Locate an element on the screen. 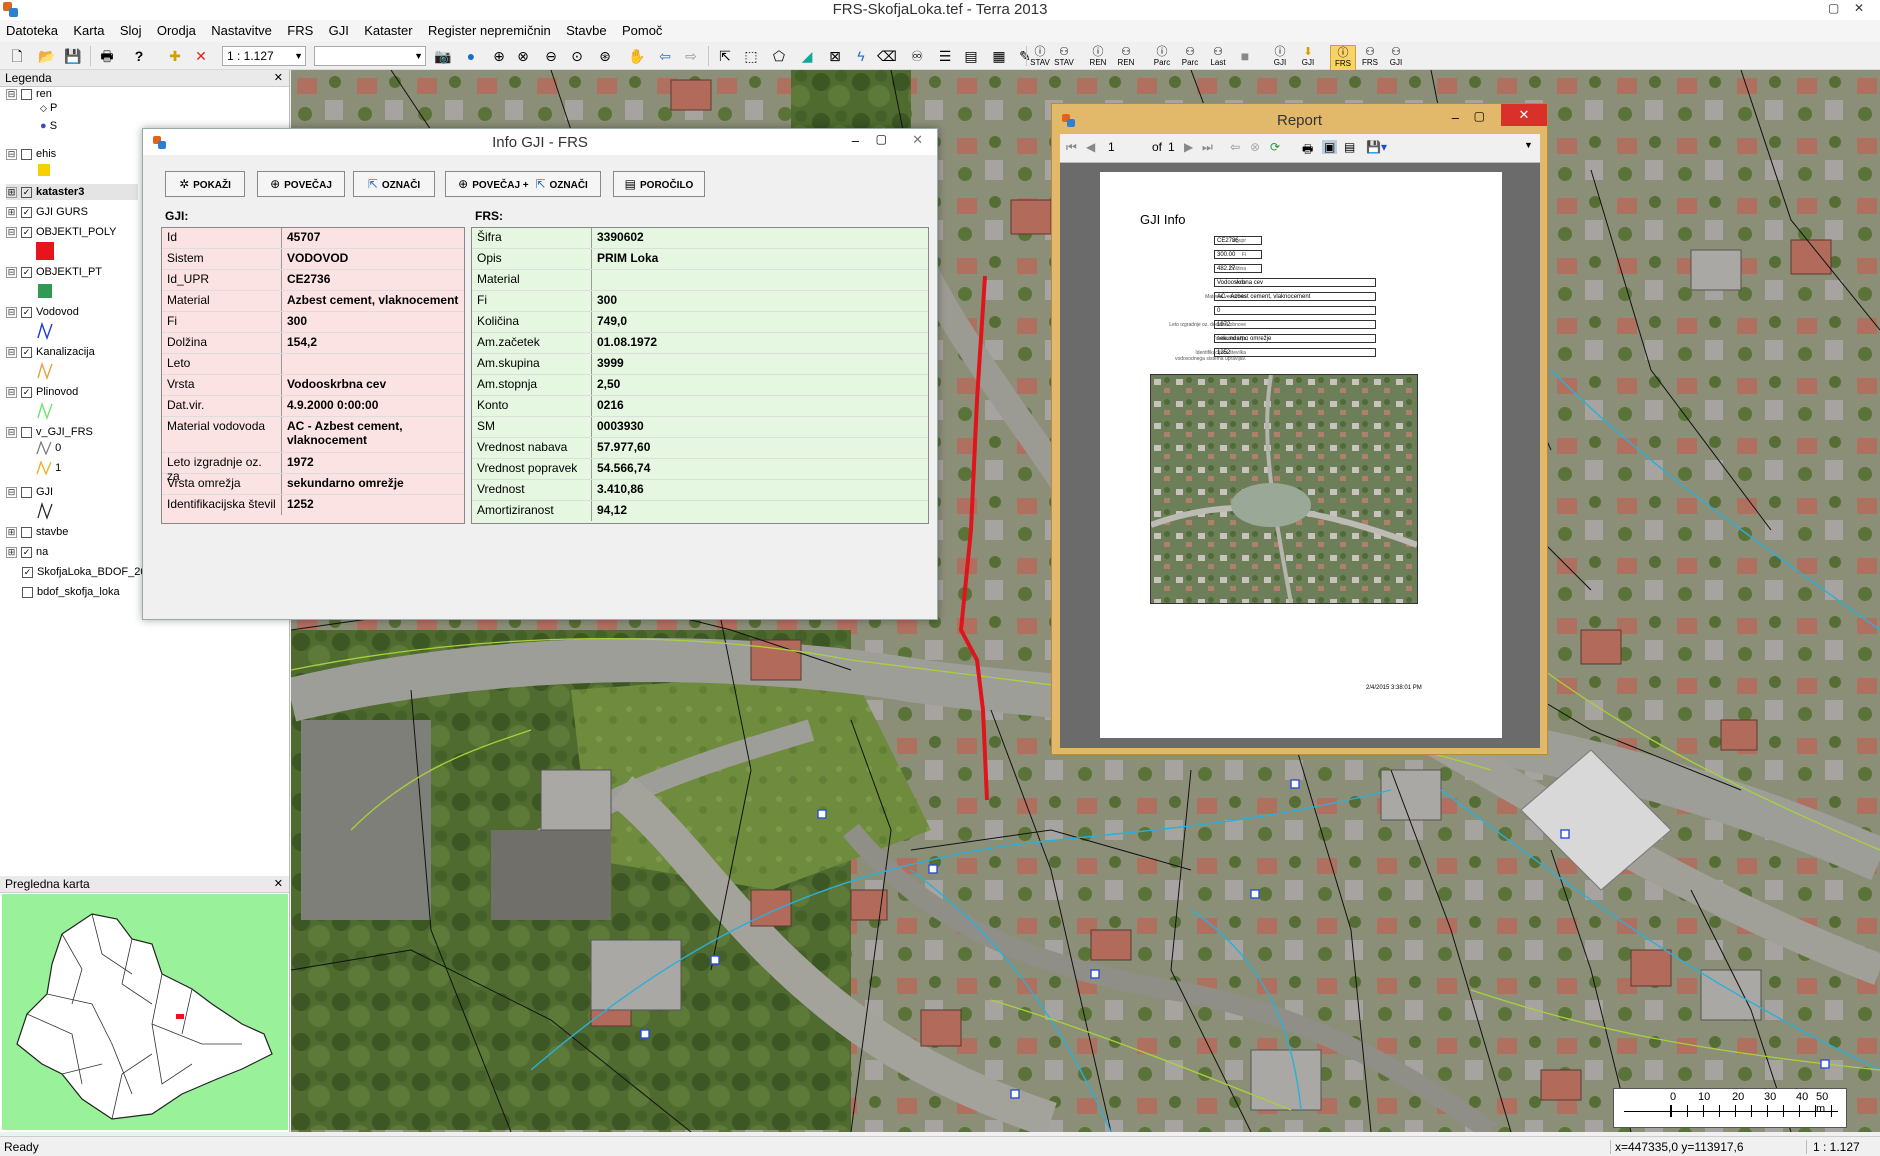  square-icon: ■ is located at coordinates (1245, 56).